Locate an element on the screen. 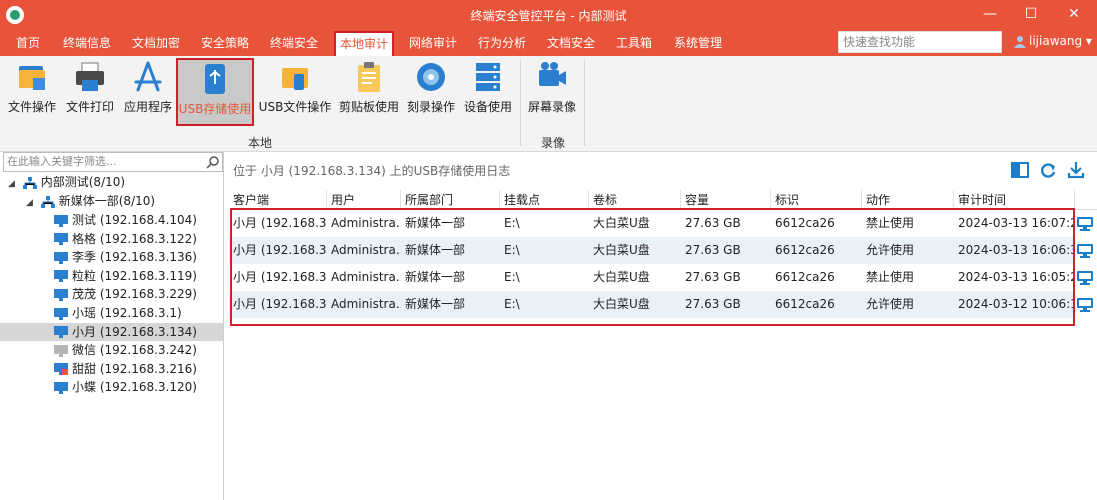  menu-security-policy: 安全策略 is located at coordinates (225, 43).